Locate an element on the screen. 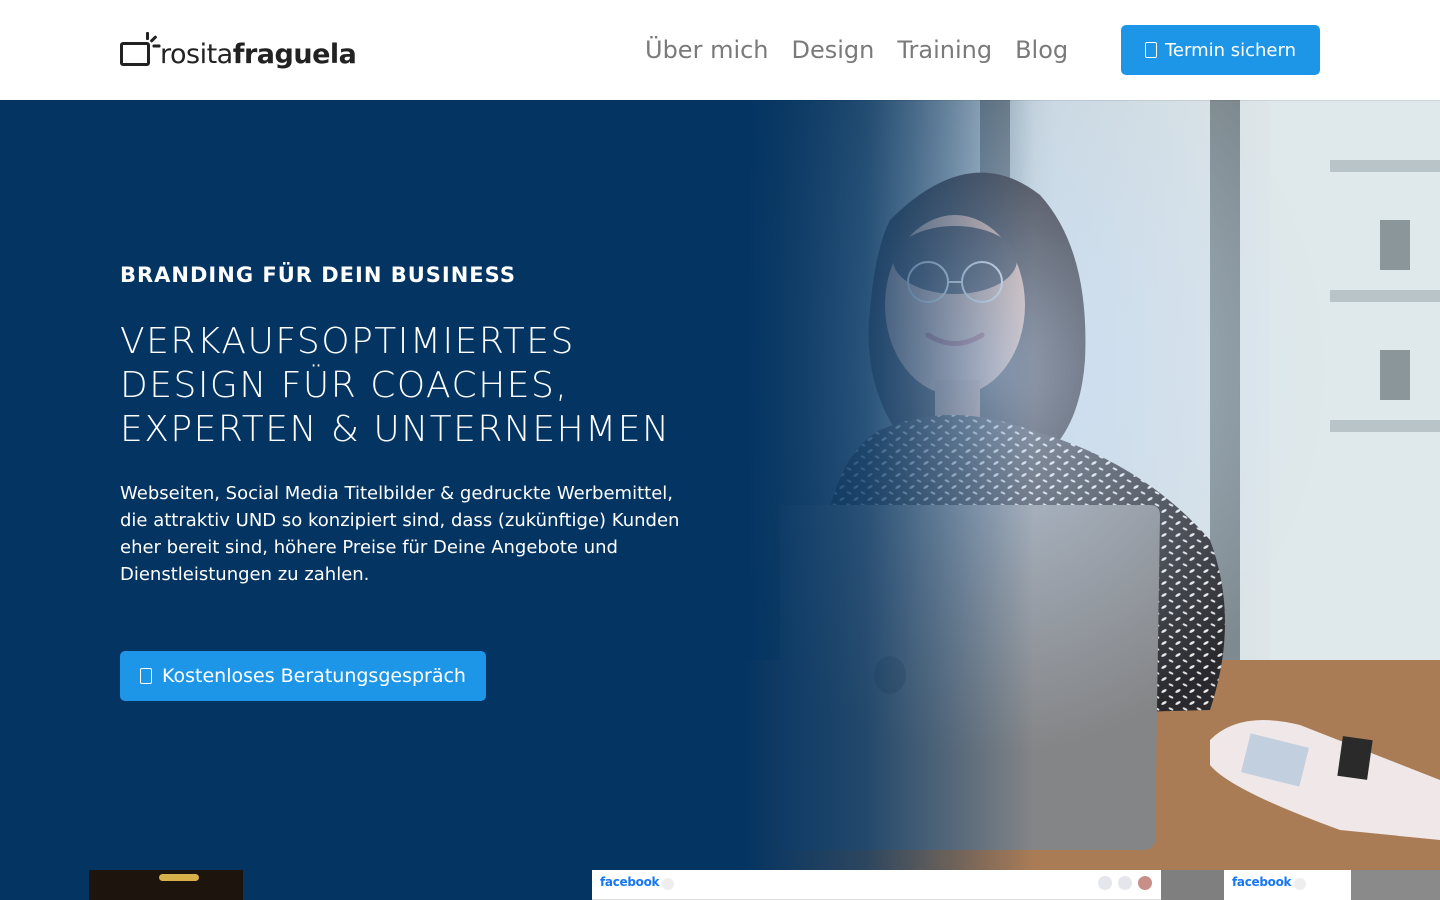  logo: rositafraguela is located at coordinates (238, 50).